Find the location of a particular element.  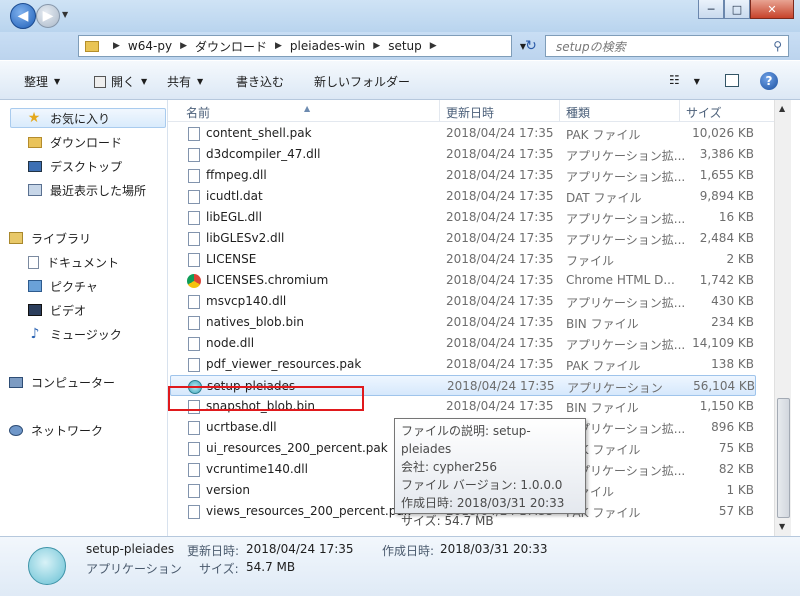

downloads-folder-icon is located at coordinates (35, 142).